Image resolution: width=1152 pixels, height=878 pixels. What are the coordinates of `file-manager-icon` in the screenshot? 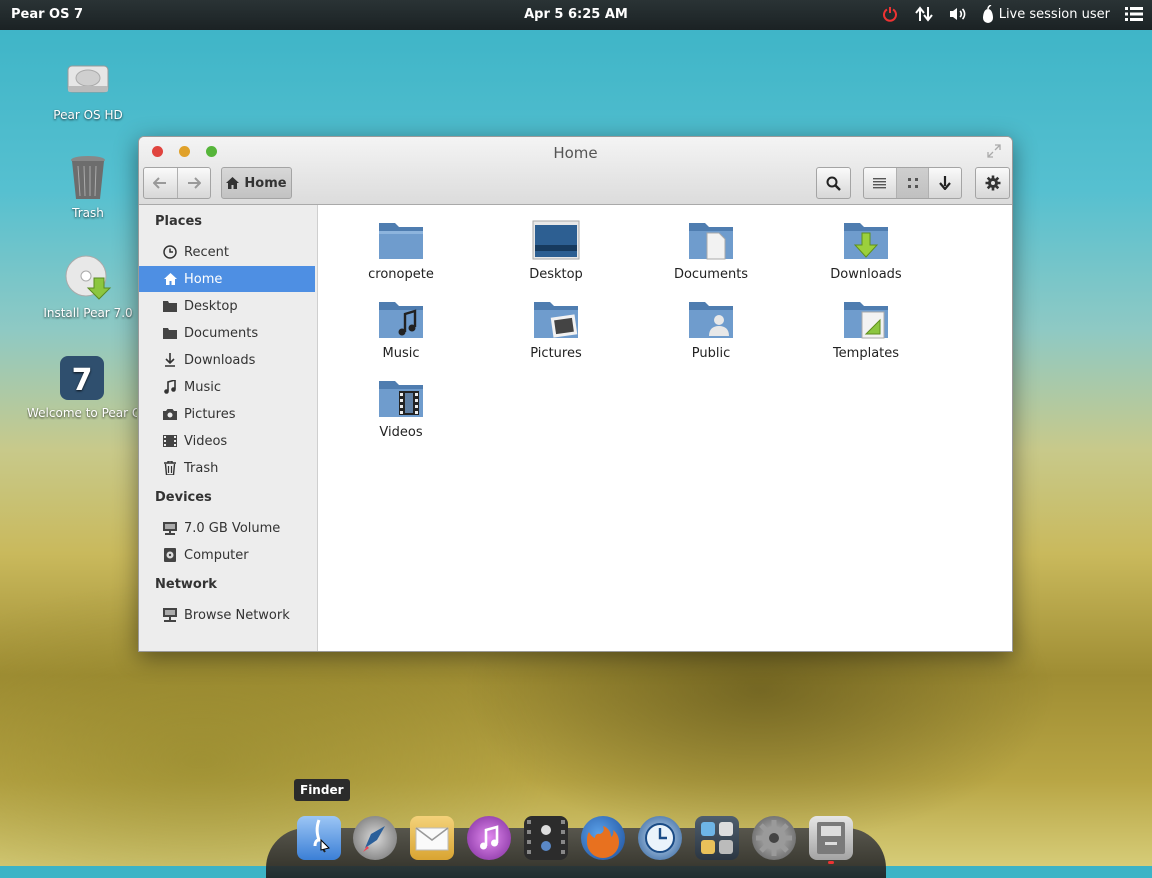 It's located at (831, 838).